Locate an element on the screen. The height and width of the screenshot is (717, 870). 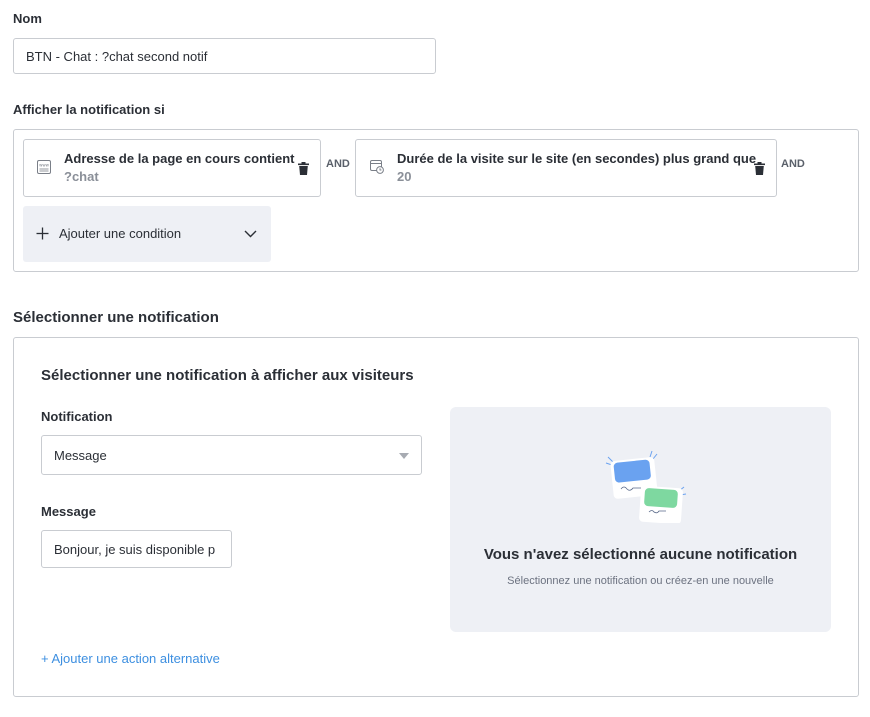
notification-label: Notification is located at coordinates (77, 416).